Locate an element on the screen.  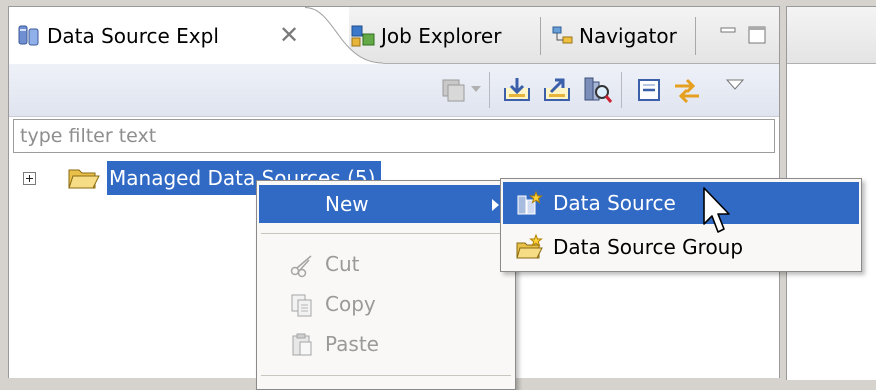
new-folder-icon is located at coordinates (529, 246).